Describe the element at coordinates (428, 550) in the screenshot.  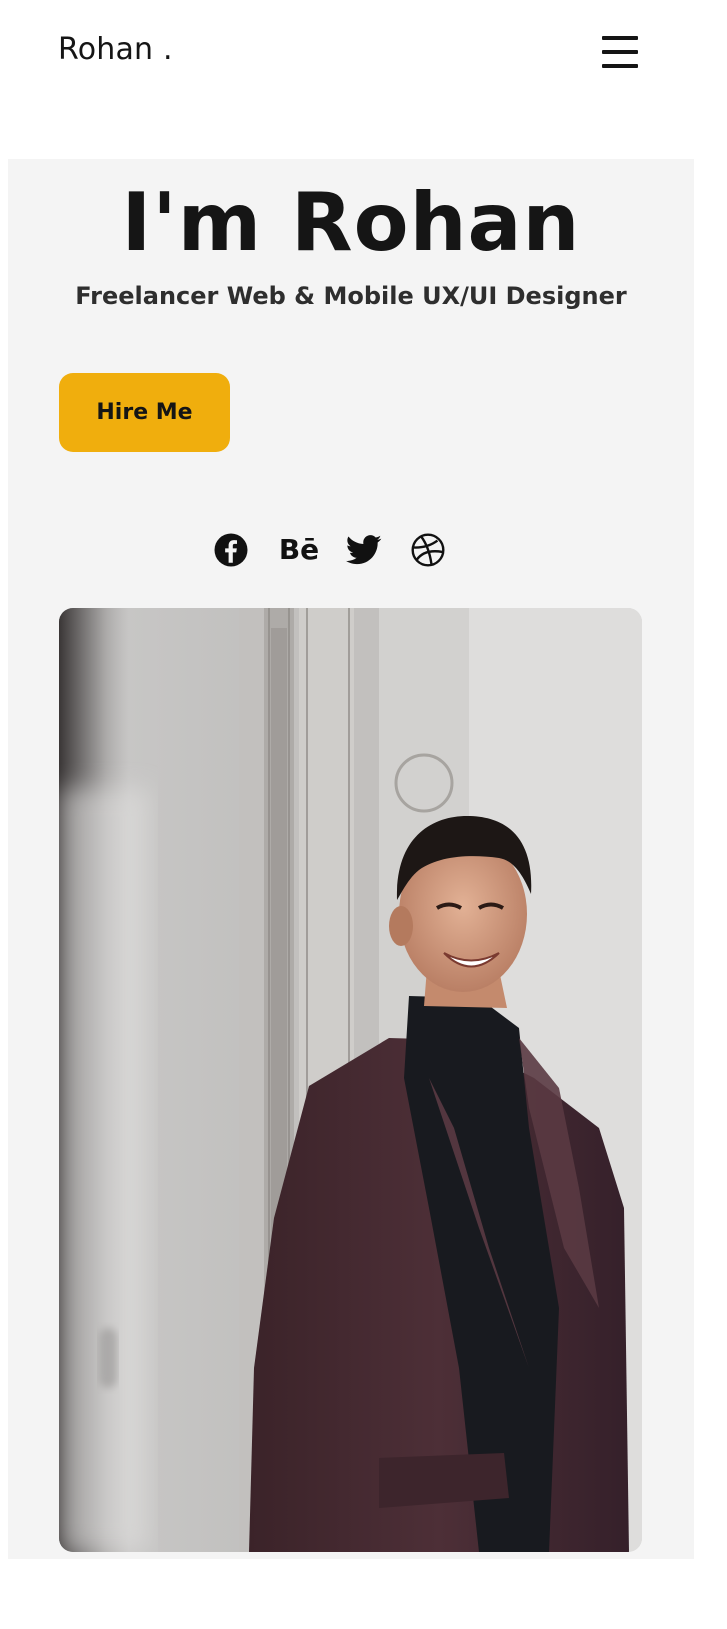
I see `dribbble-icon` at that location.